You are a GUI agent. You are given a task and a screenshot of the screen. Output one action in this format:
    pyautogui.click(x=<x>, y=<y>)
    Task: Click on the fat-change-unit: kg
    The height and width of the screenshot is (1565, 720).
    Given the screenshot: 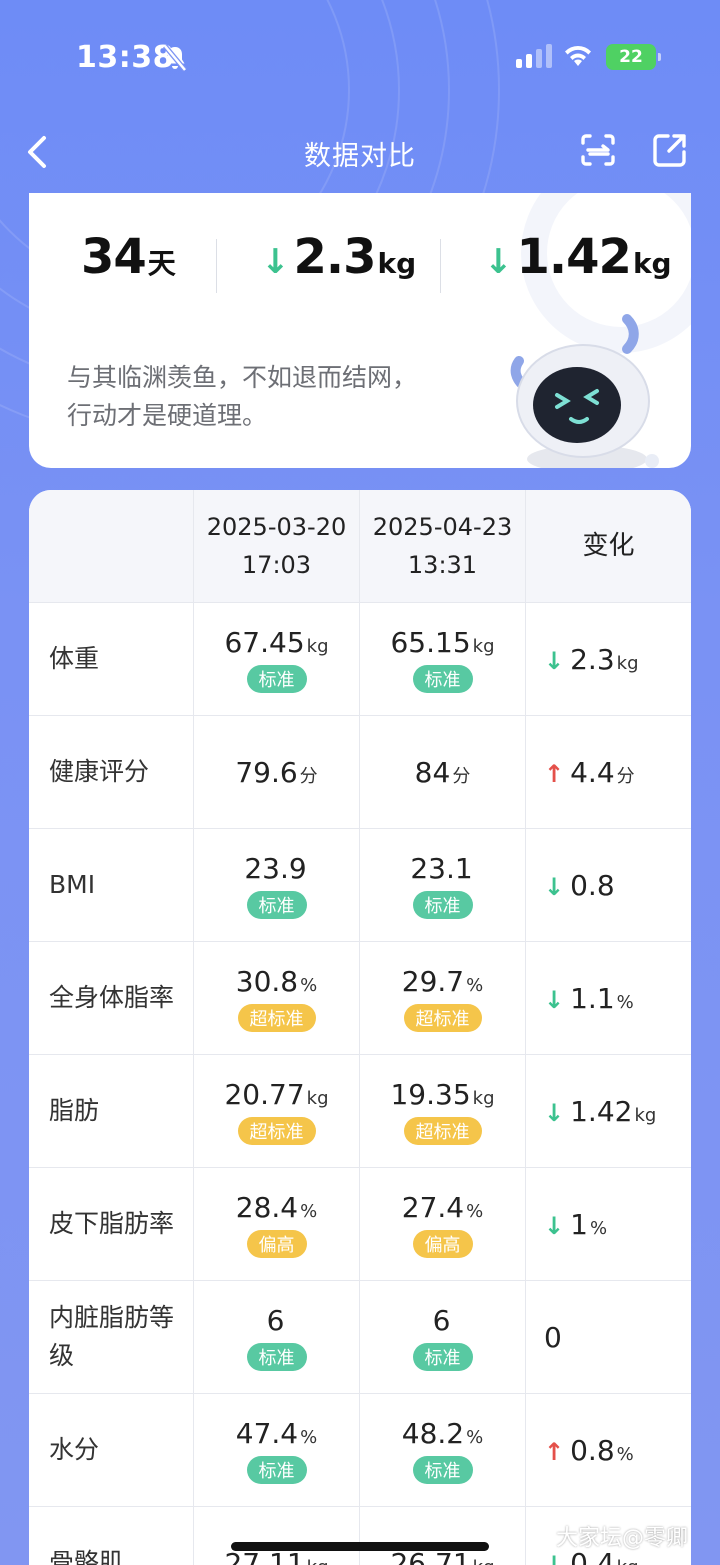 What is the action you would take?
    pyautogui.click(x=652, y=263)
    